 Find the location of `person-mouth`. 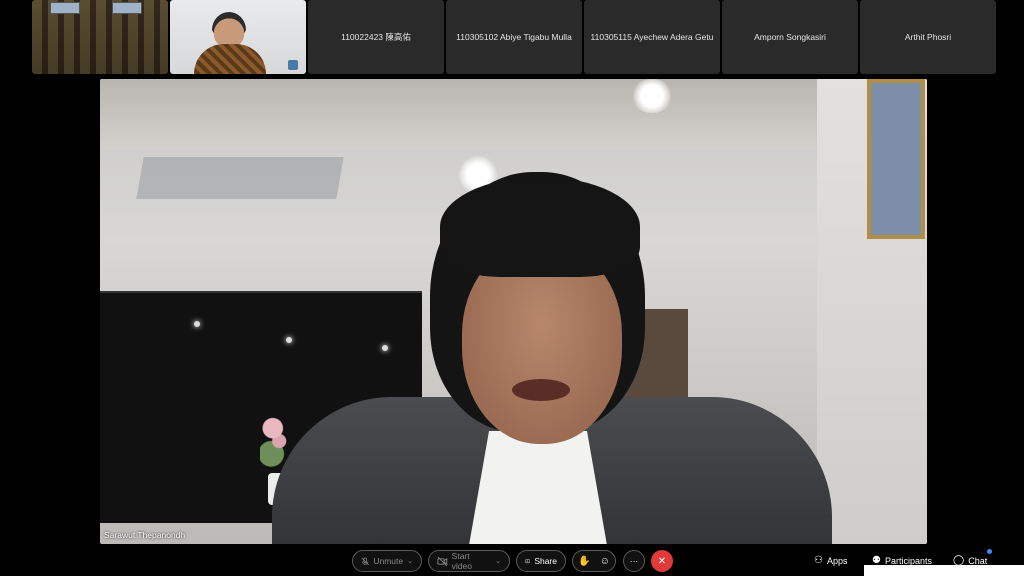

person-mouth is located at coordinates (541, 390).